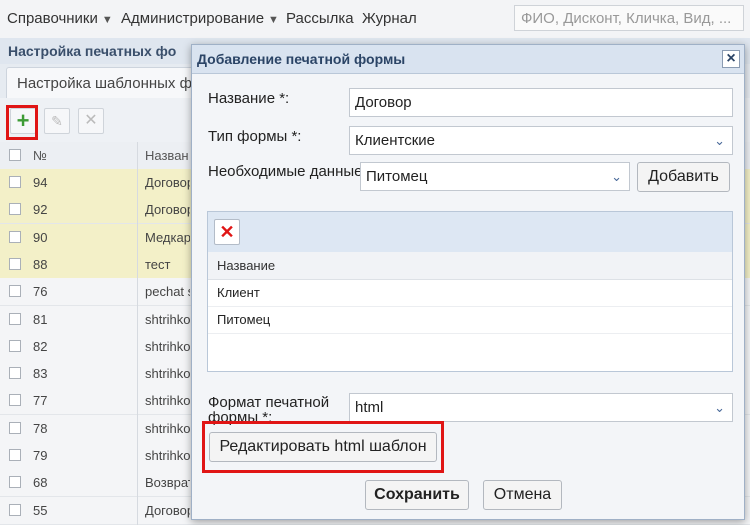  I want to click on row-number: 94, so click(40, 182).